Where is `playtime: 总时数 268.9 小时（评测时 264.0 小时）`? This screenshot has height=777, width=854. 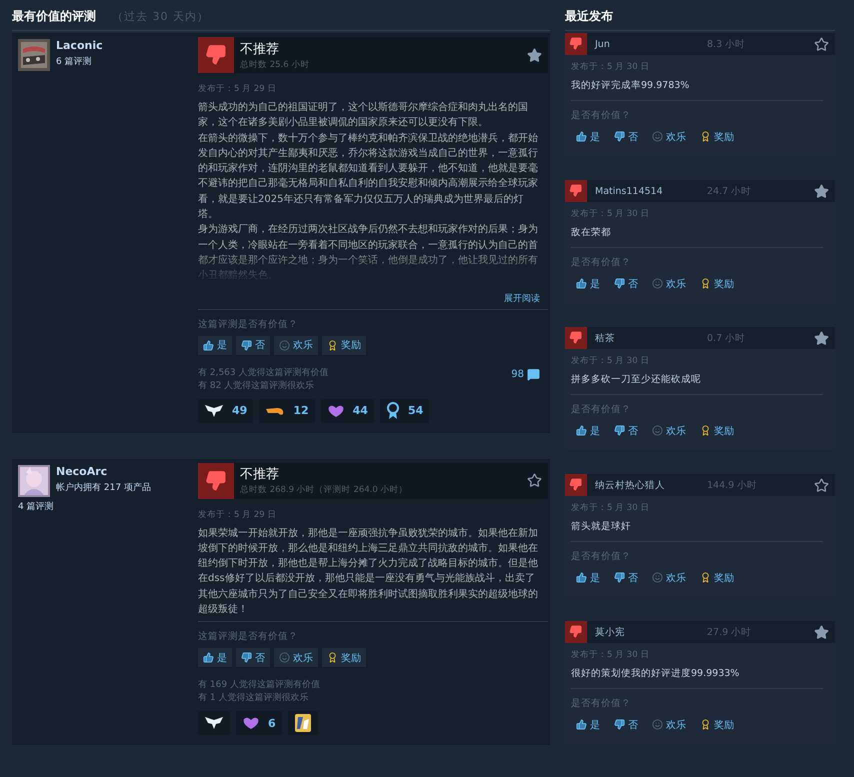 playtime: 总时数 268.9 小时（评测时 264.0 小时） is located at coordinates (324, 490).